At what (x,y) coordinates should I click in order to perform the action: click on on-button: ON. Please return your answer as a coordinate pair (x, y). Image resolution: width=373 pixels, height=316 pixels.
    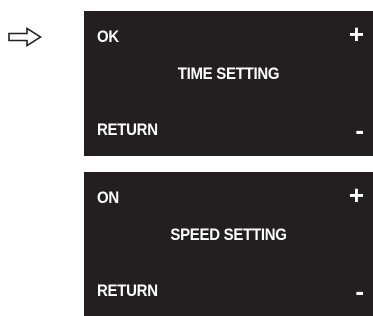
    Looking at the image, I should click on (108, 198).